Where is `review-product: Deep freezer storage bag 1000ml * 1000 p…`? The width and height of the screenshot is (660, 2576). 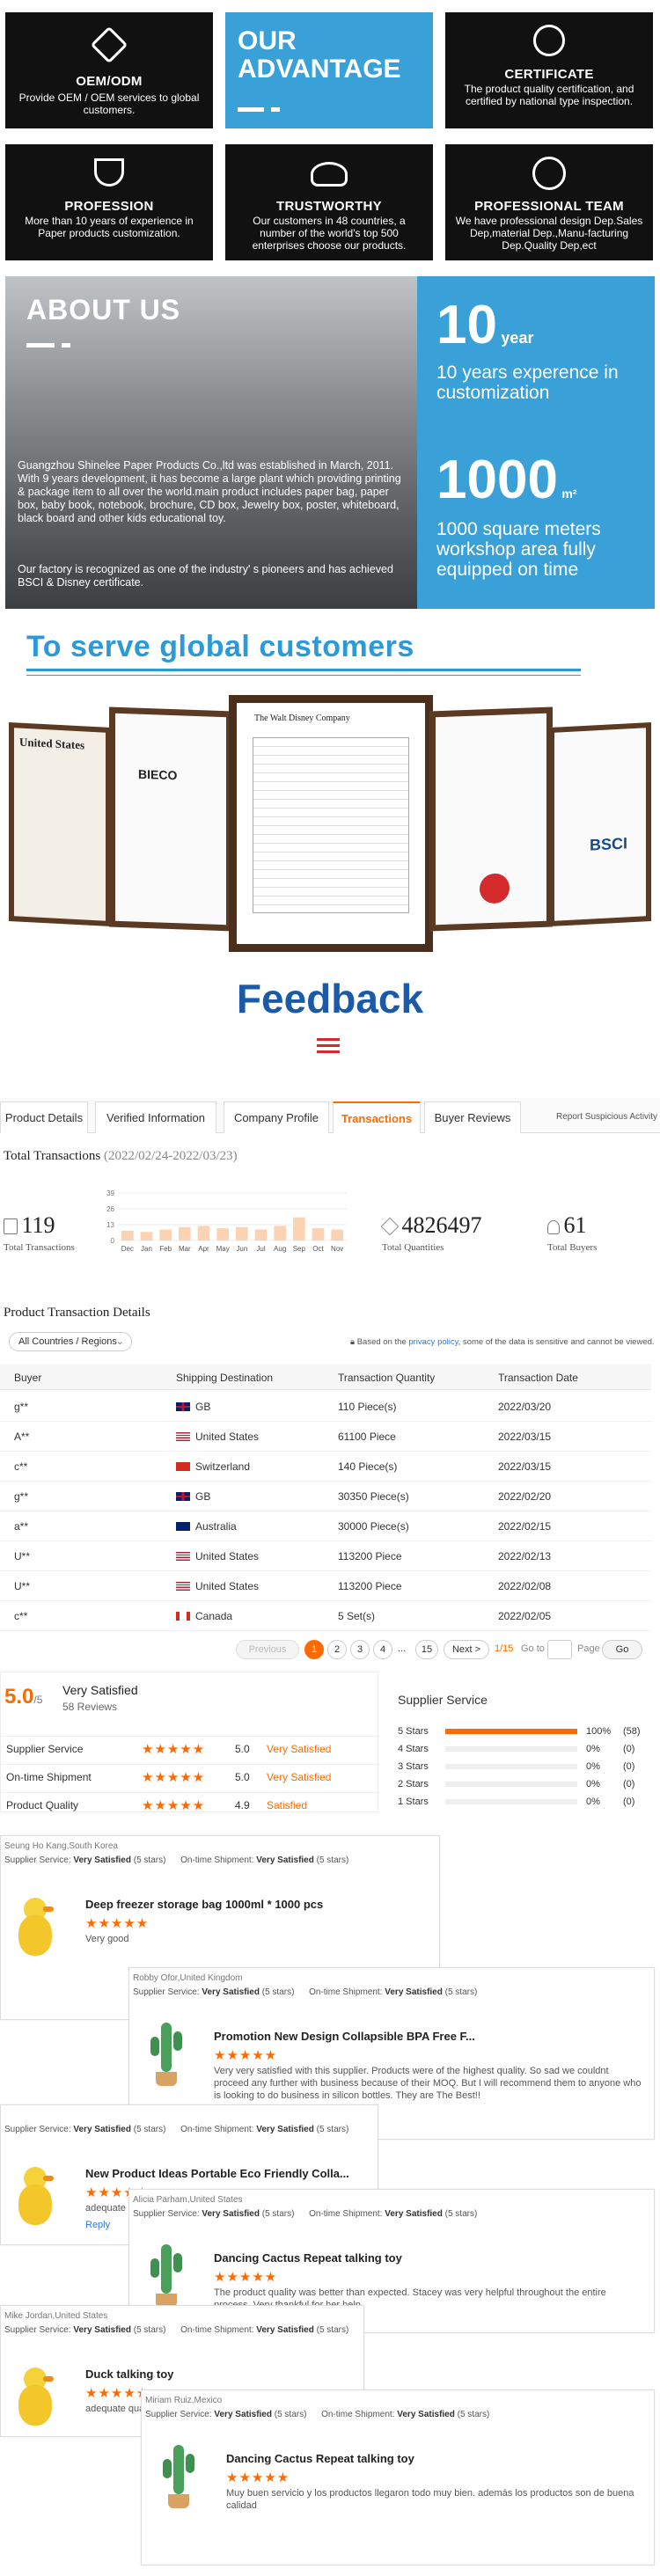
review-product: Deep freezer storage bag 1000ml * 1000 p… is located at coordinates (257, 1904).